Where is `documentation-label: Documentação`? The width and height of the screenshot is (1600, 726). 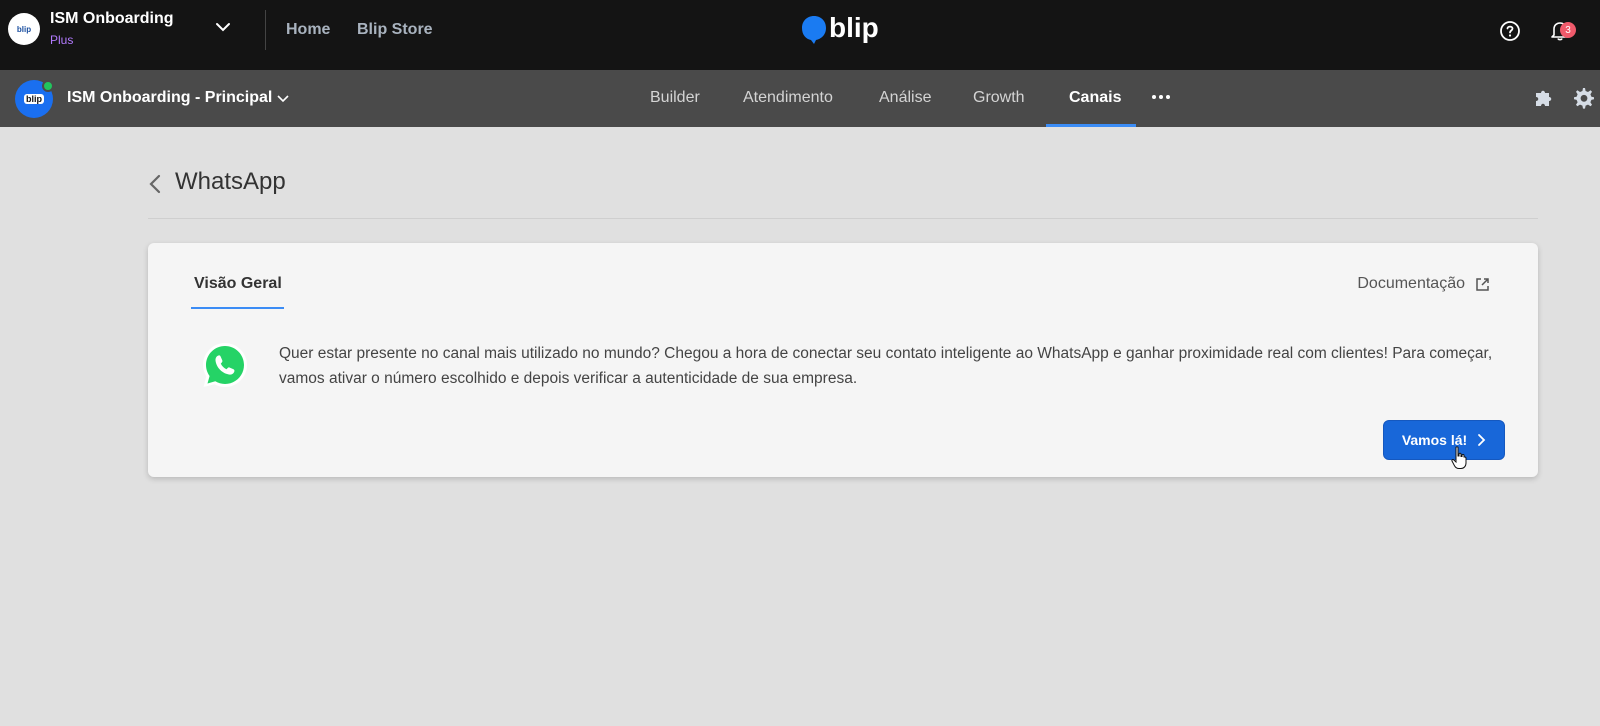 documentation-label: Documentação is located at coordinates (1411, 283).